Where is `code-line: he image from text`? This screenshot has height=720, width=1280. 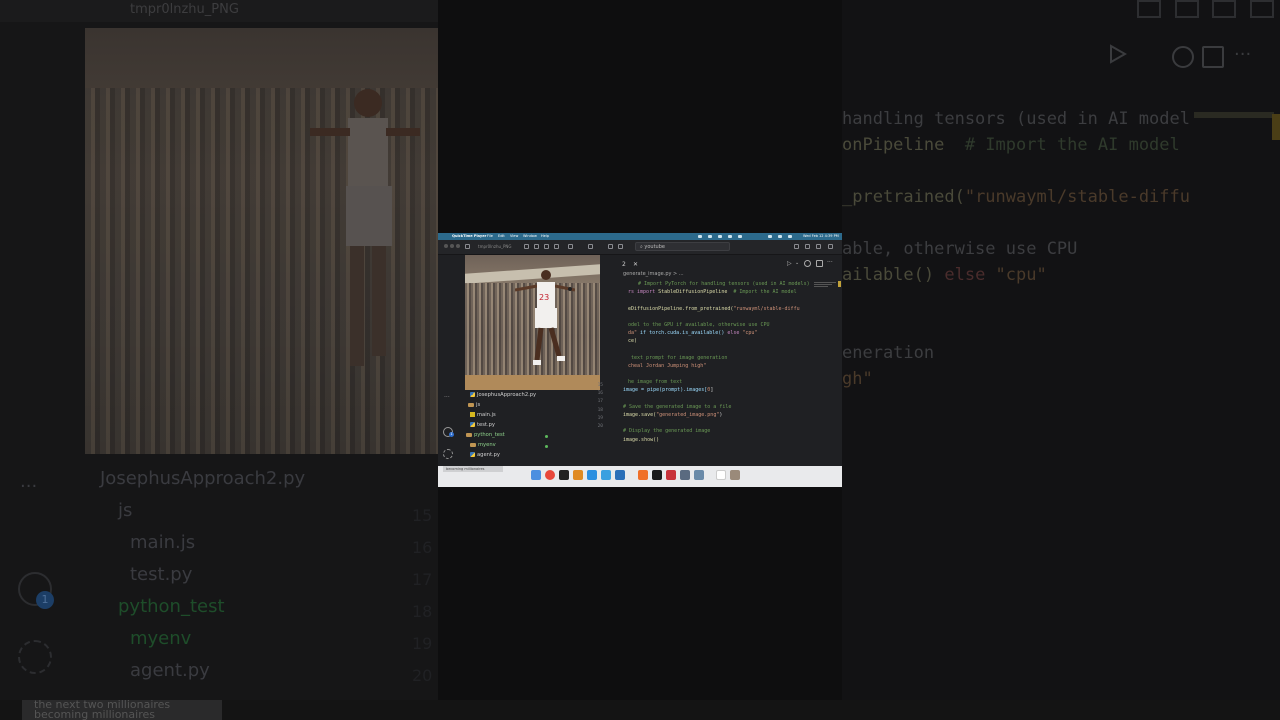 code-line: he image from text is located at coordinates (719, 382).